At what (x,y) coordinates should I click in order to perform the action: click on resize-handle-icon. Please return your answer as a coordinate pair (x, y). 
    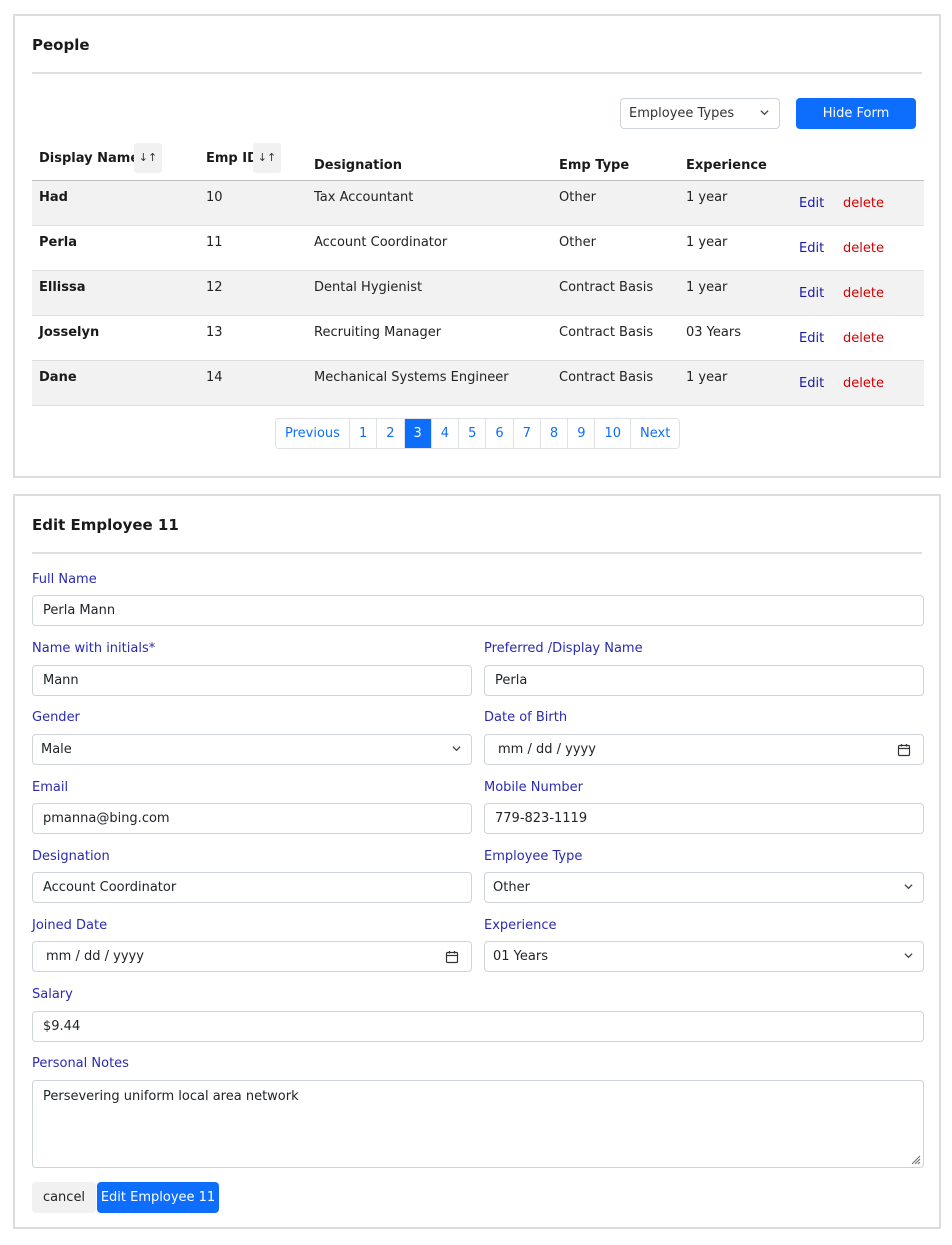
    Looking at the image, I should click on (915, 1159).